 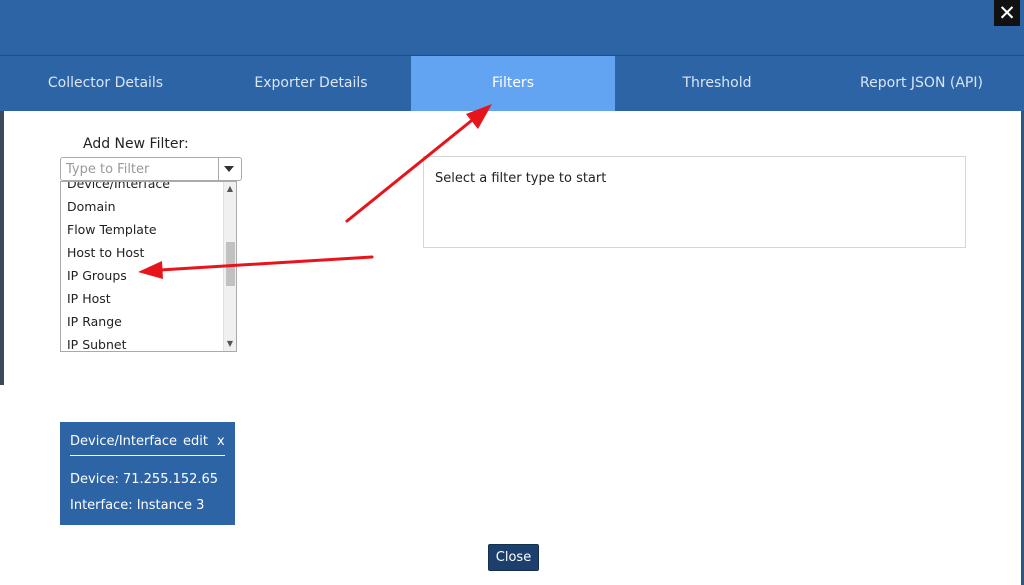 I want to click on filter-device-value: Device: 71.255.152.65, so click(x=144, y=479).